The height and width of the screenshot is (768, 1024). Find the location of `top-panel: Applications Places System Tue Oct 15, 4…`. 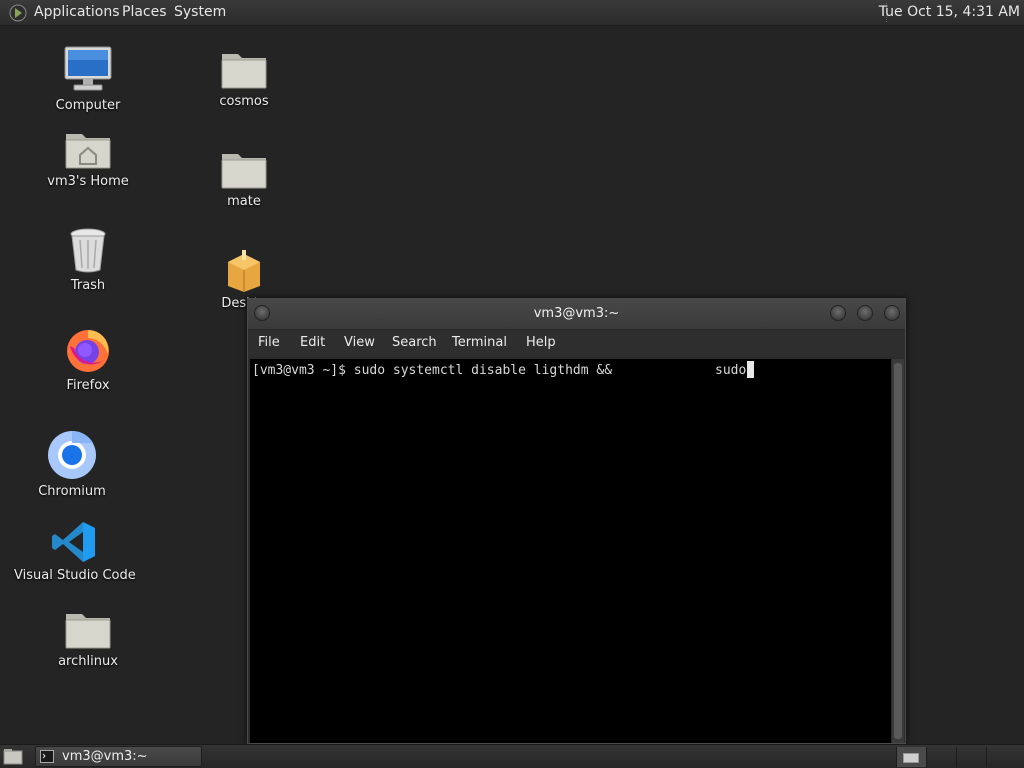

top-panel: Applications Places System Tue Oct 15, 4… is located at coordinates (512, 13).